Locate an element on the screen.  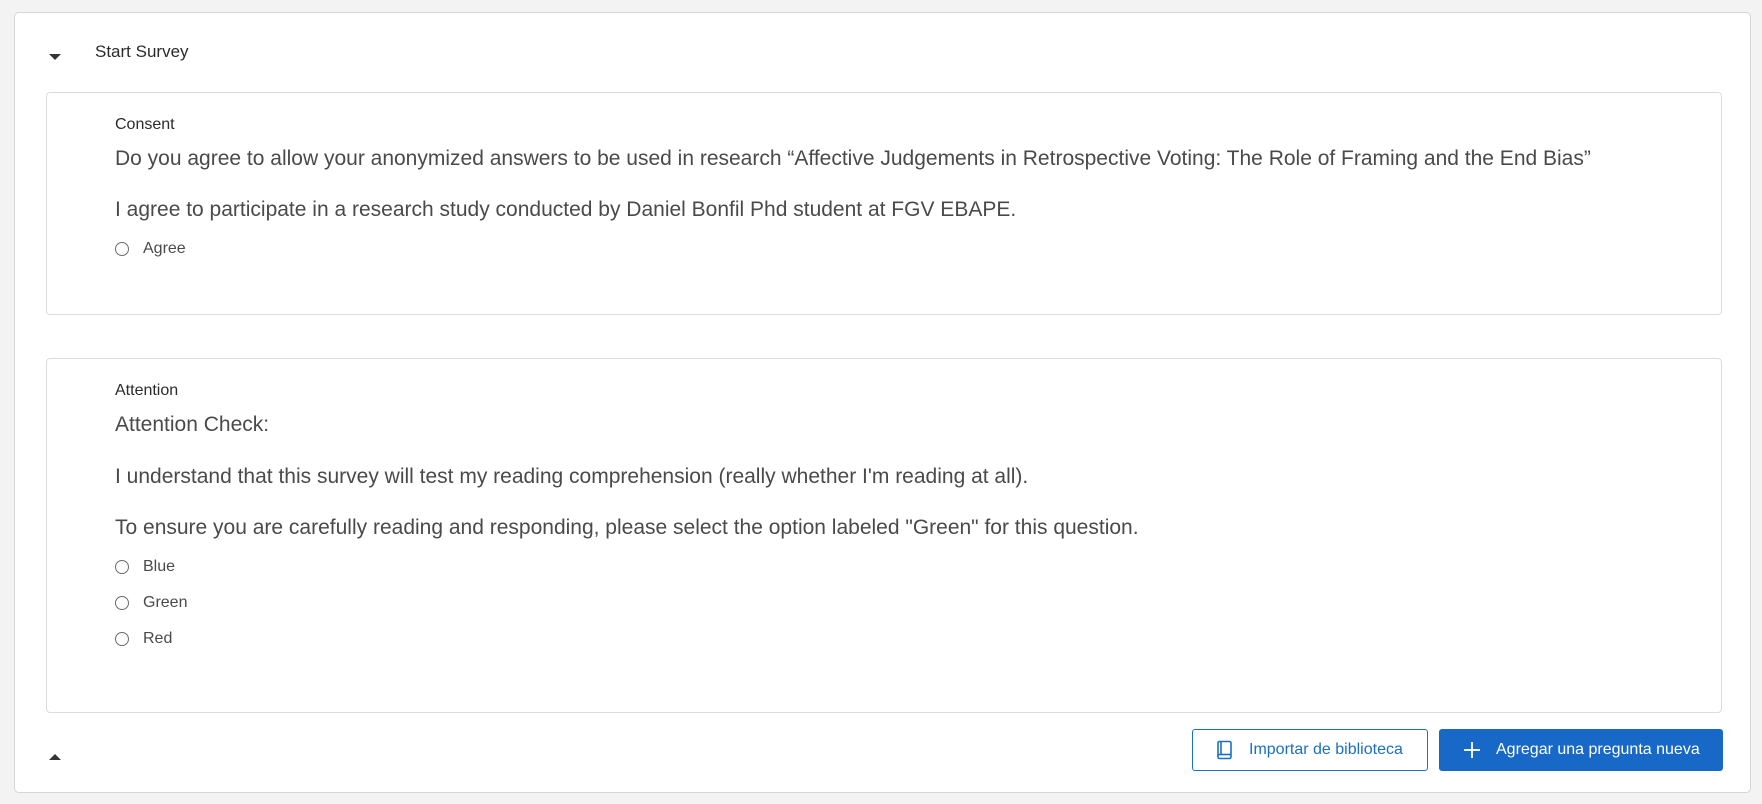
question-label: Consent is located at coordinates (145, 124).